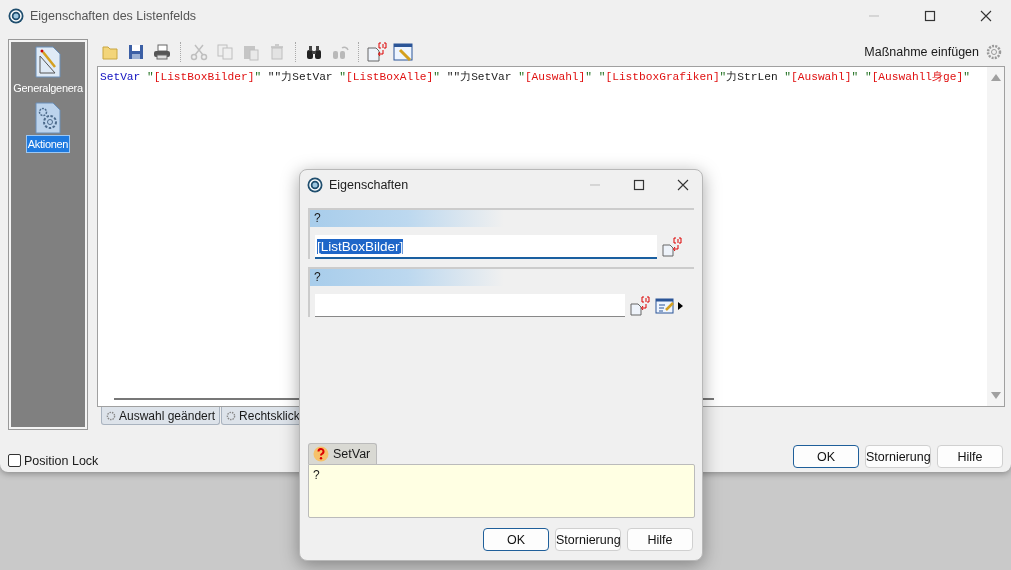 This screenshot has height=570, width=1011. What do you see at coordinates (995, 77) in the screenshot?
I see `scroll-up-icon` at bounding box center [995, 77].